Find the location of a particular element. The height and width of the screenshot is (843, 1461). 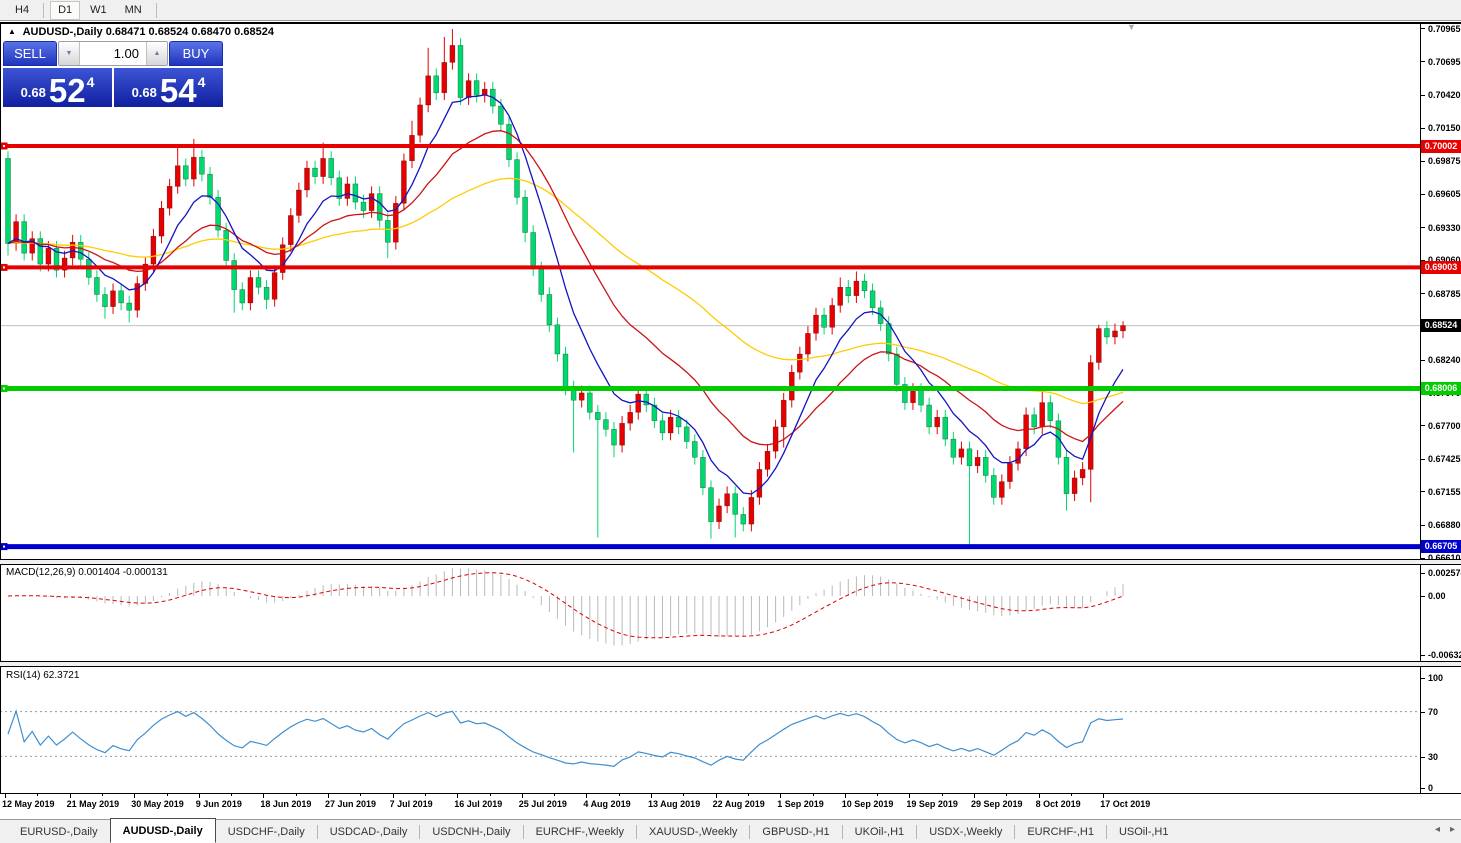

rsi-axis-label: 0 is located at coordinates (1431, 788).